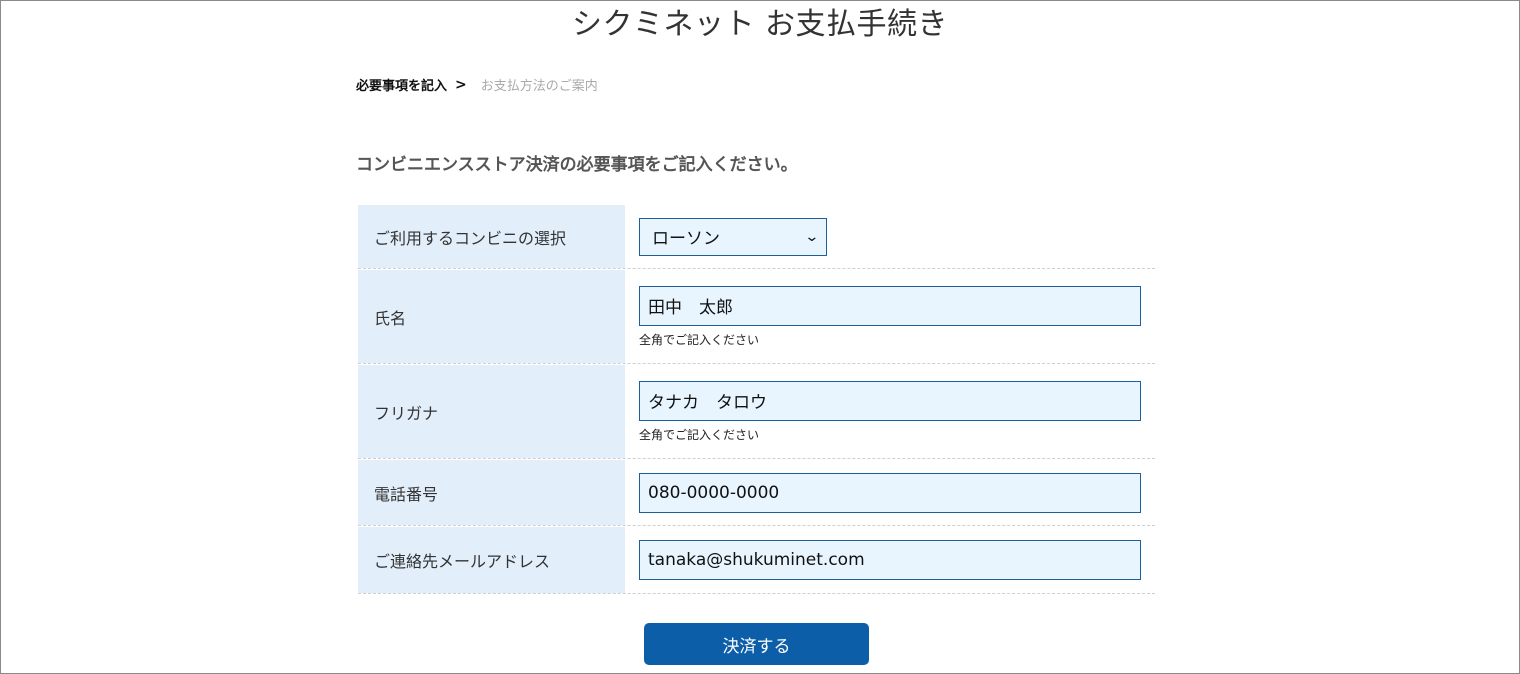 Image resolution: width=1520 pixels, height=674 pixels. I want to click on form-row-email: ご連絡先メールアドレス tanaka@shukuminet.com, so click(756, 560).